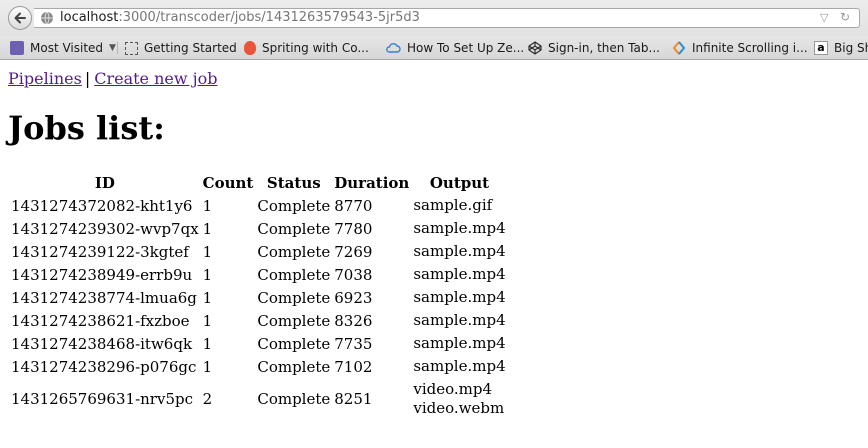 The image size is (868, 448). Describe the element at coordinates (104, 182) in the screenshot. I see `header-id: ID` at that location.